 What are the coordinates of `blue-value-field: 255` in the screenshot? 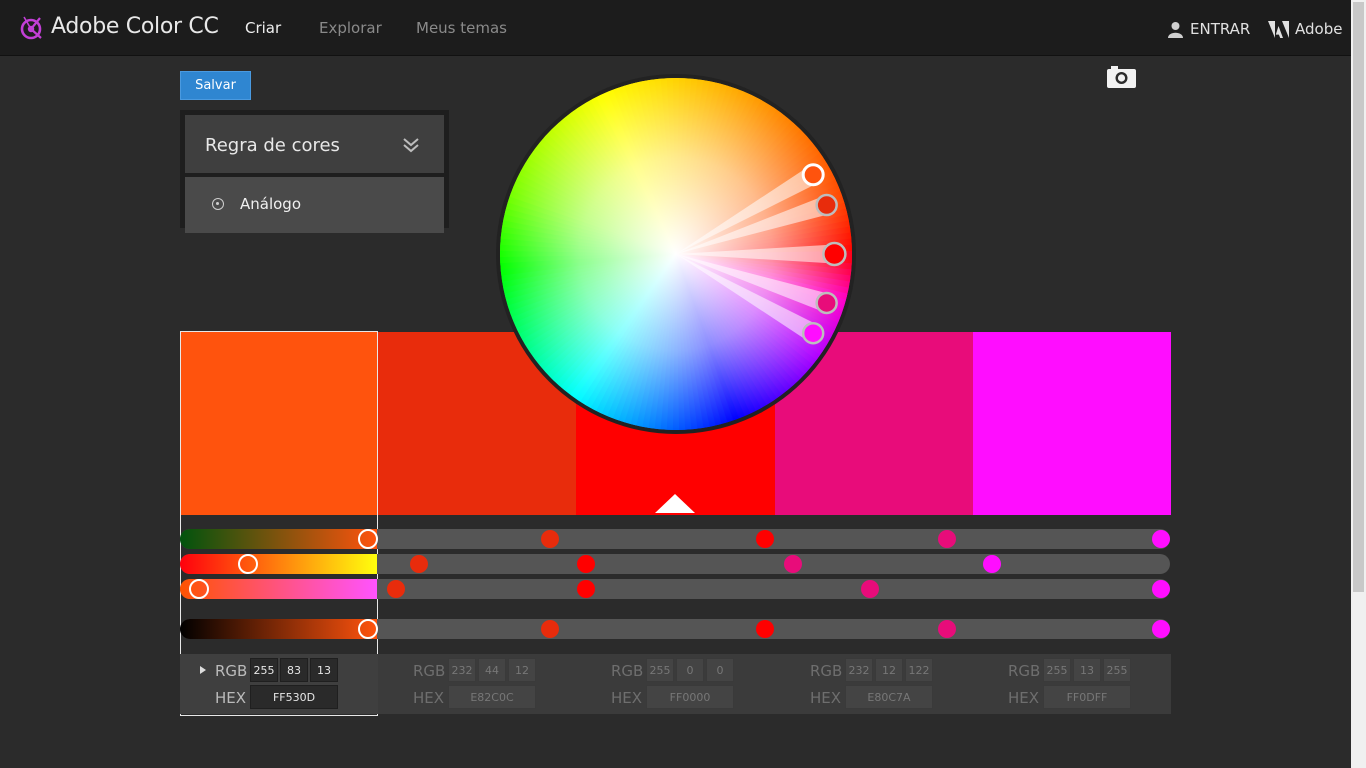 It's located at (1117, 670).